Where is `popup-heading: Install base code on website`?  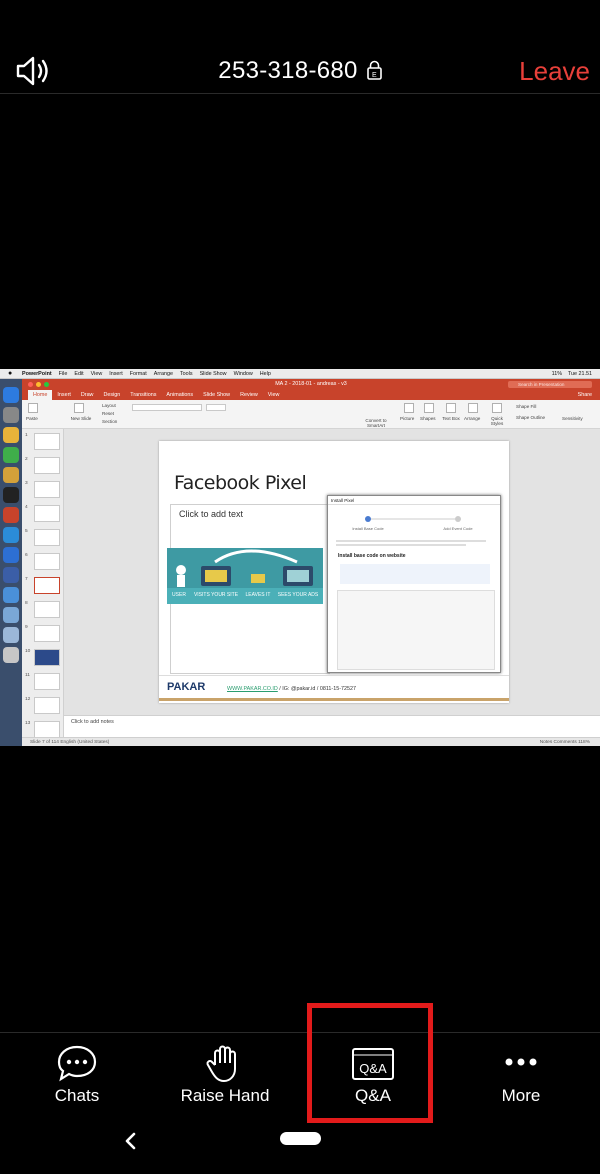 popup-heading: Install base code on website is located at coordinates (372, 556).